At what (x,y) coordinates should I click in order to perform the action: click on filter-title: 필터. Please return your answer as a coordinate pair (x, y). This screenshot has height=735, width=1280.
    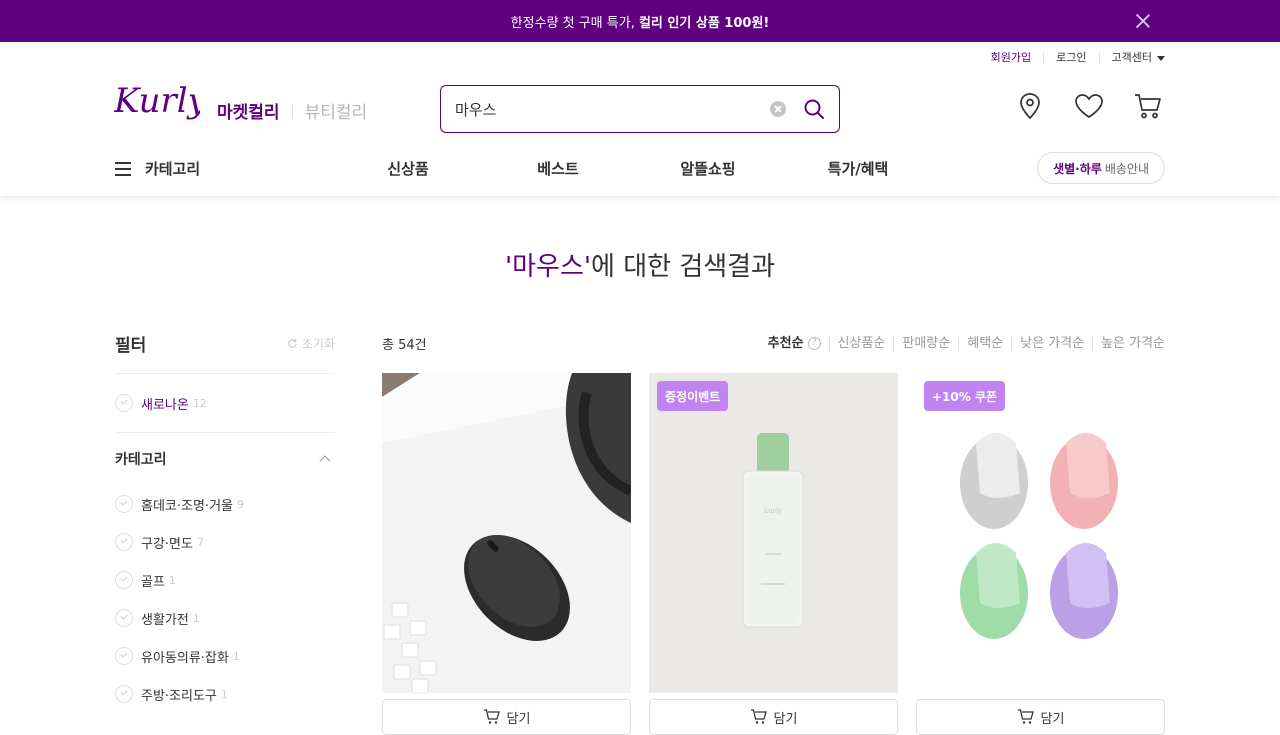
    Looking at the image, I should click on (131, 345).